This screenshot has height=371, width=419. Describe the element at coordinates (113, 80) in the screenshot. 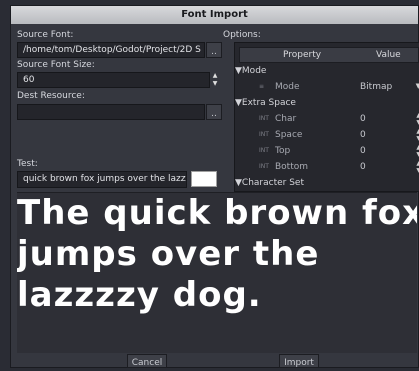

I see `font-size-field: 60` at that location.